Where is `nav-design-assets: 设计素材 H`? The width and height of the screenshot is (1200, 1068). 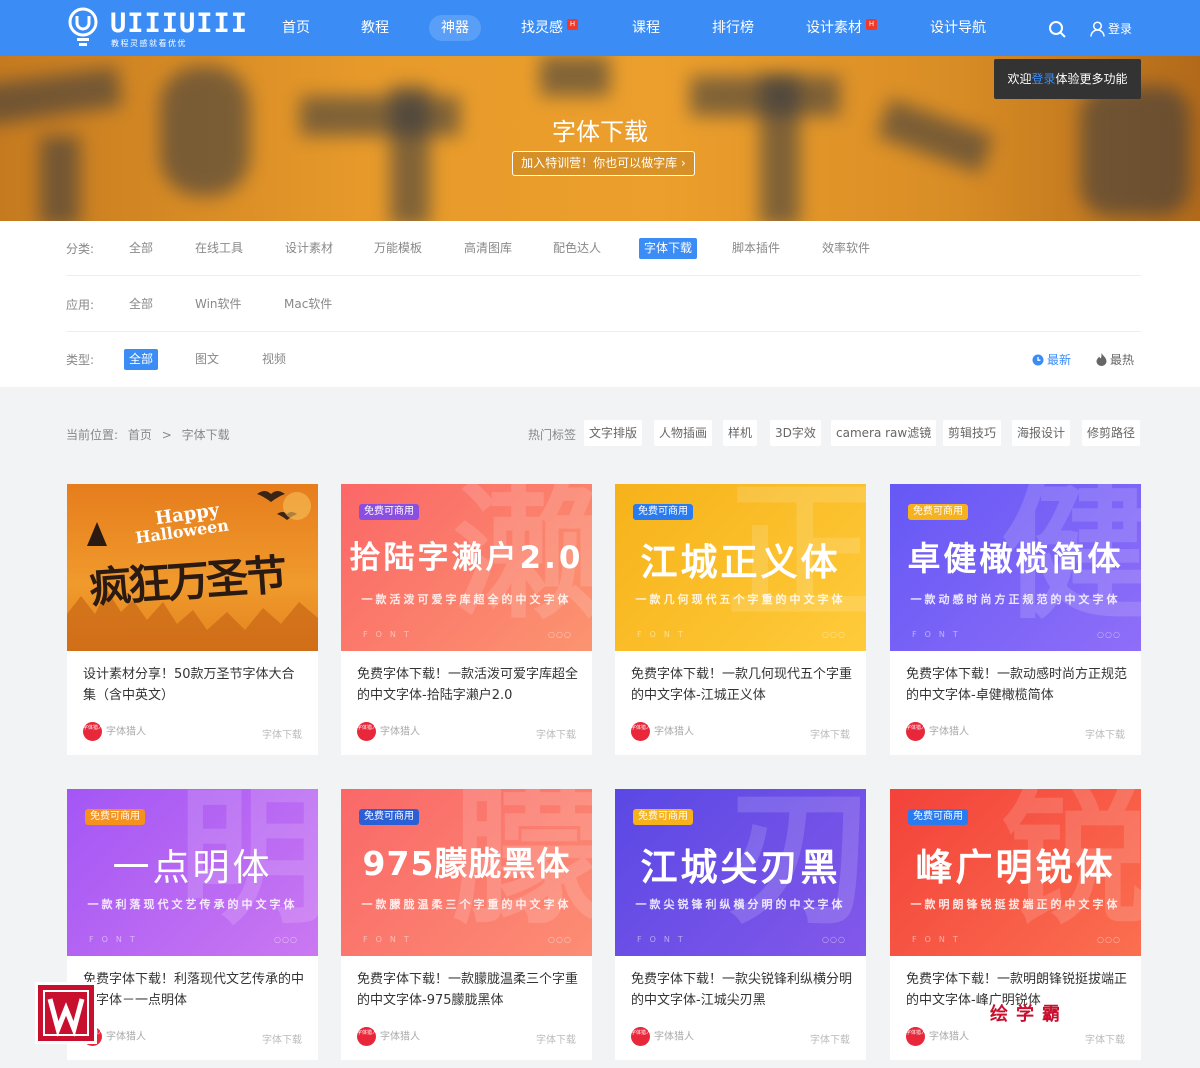 nav-design-assets: 设计素材 H is located at coordinates (841, 28).